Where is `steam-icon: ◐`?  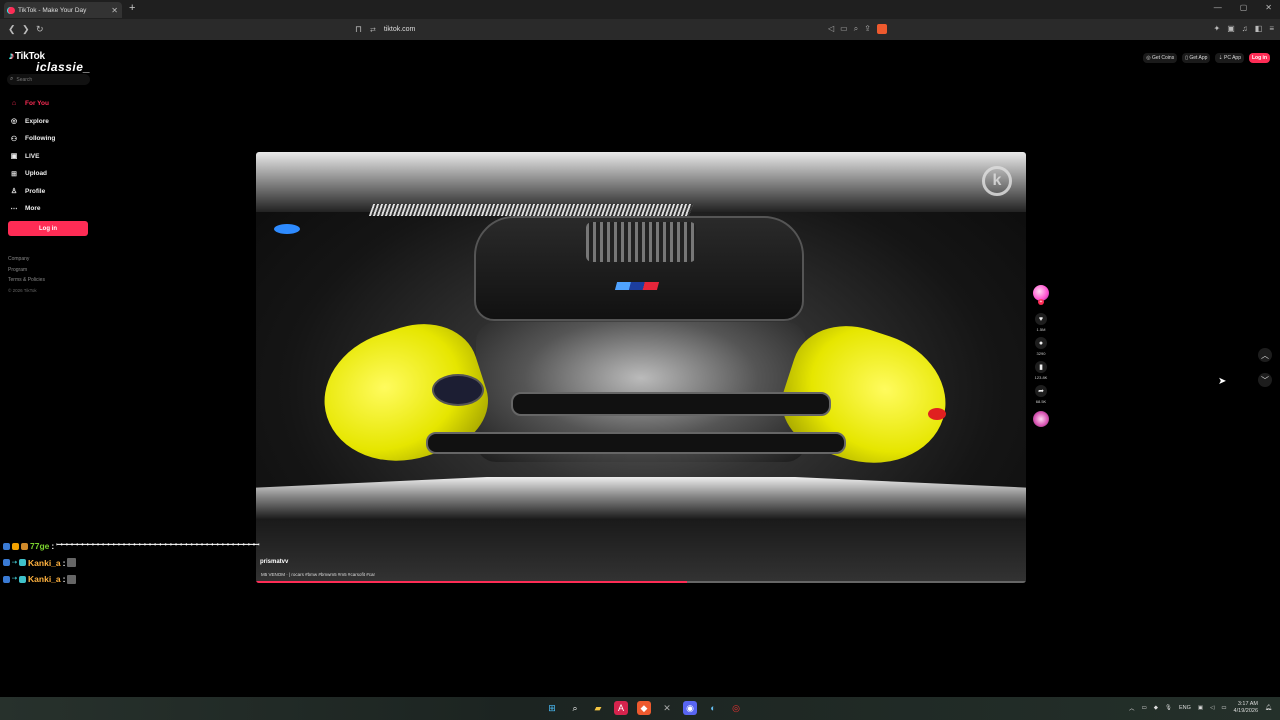
steam-icon: ◐ is located at coordinates (713, 708).